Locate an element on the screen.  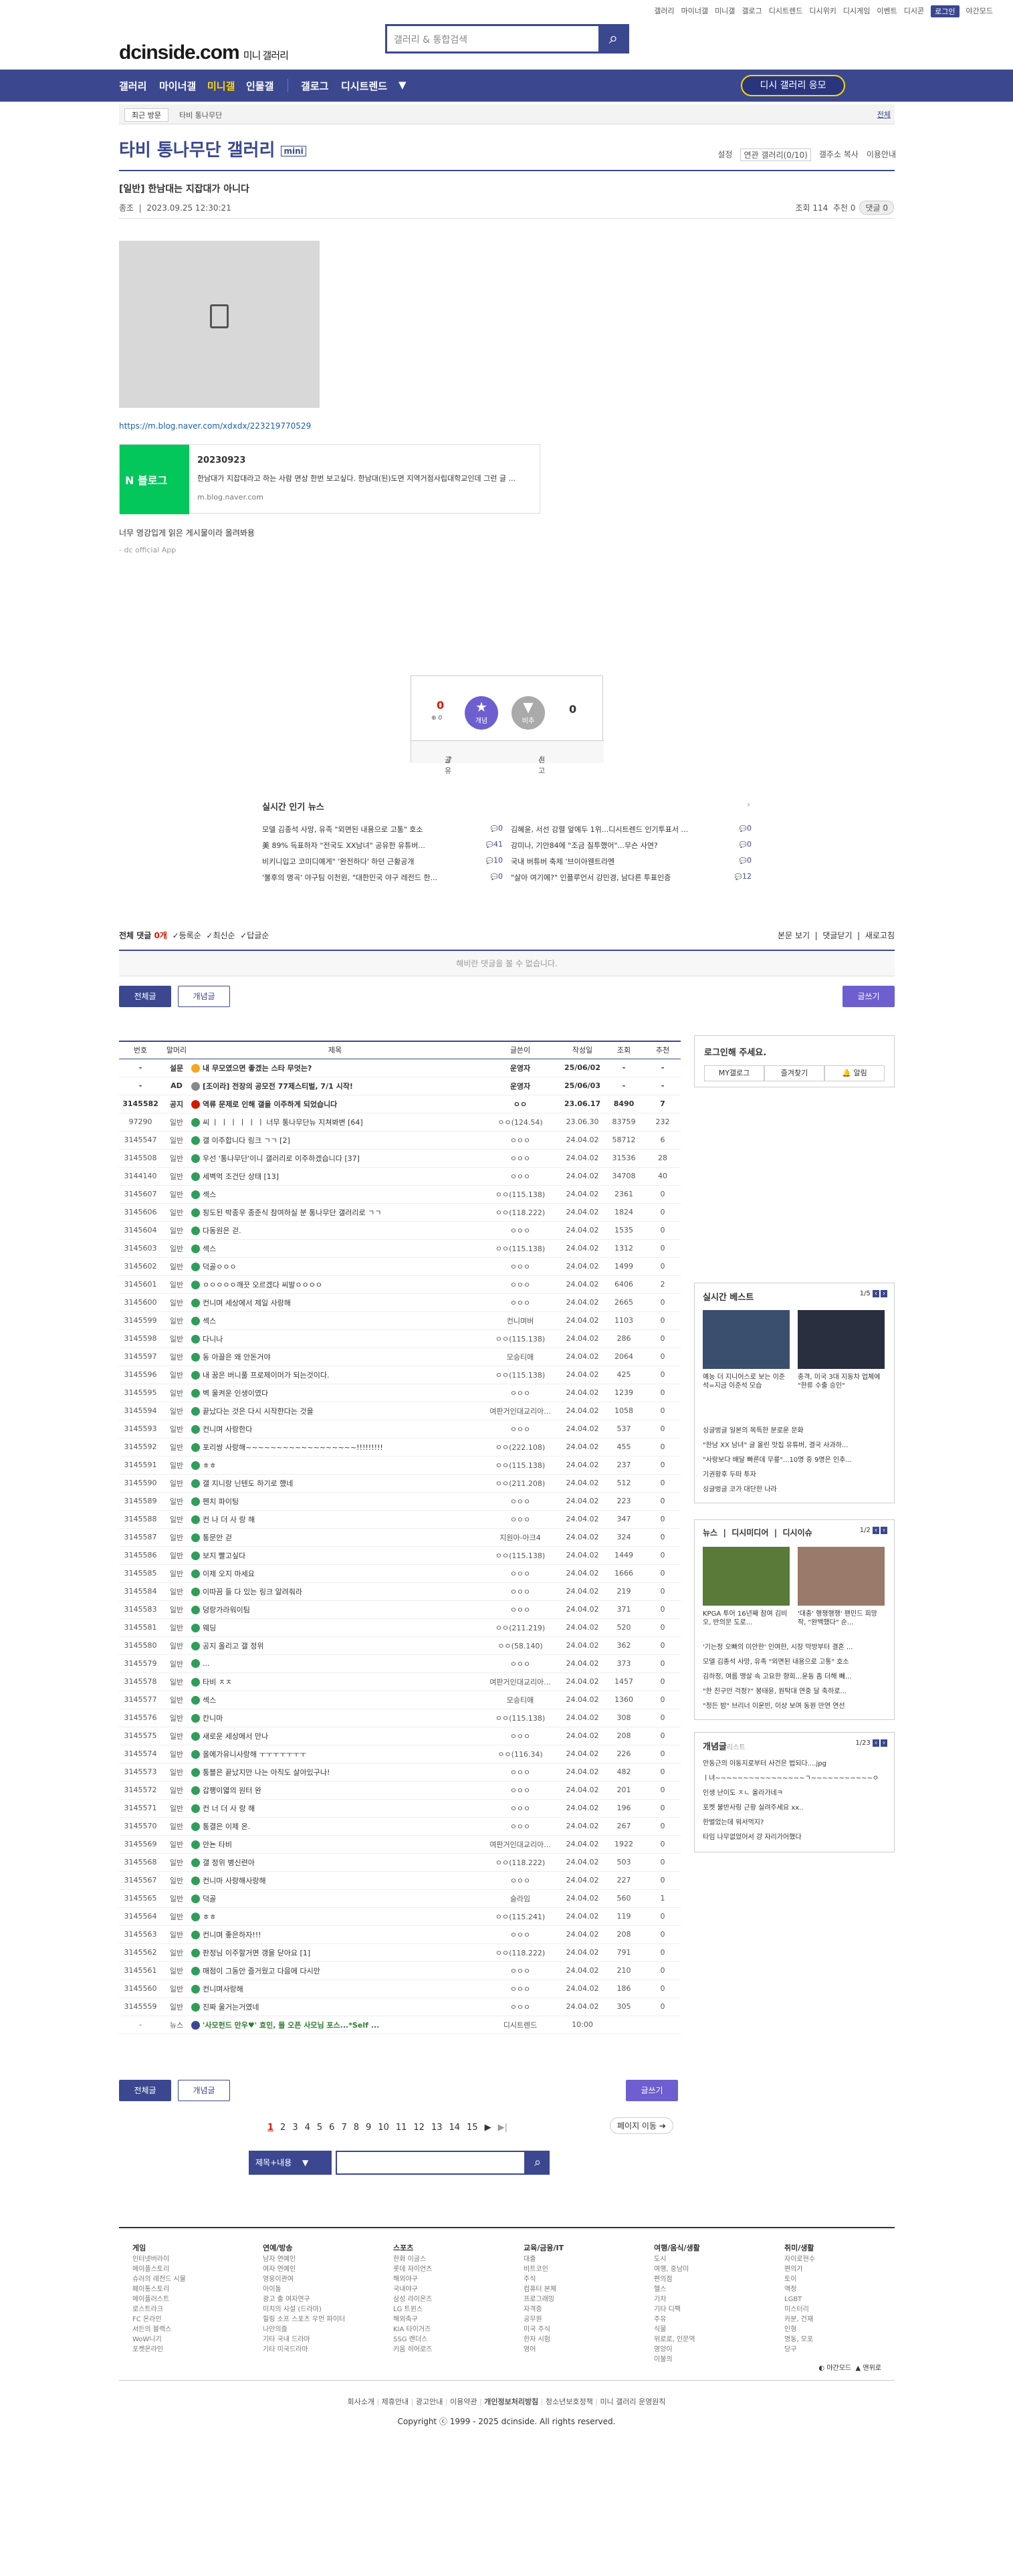
tab-dcmedia: 디시미디어 is located at coordinates (749, 1533).